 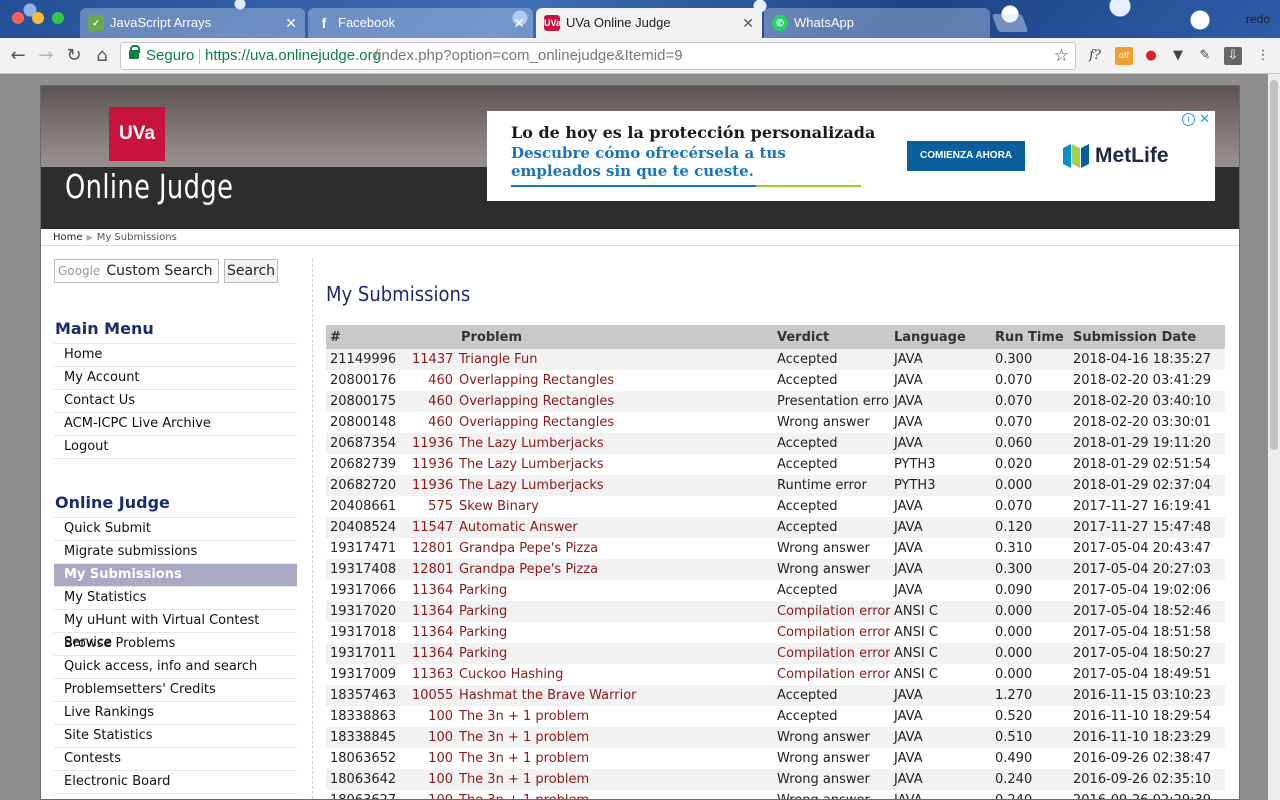 What do you see at coordinates (175, 552) in the screenshot?
I see `sidebar-item-migrate-submissions: Migrate submissions` at bounding box center [175, 552].